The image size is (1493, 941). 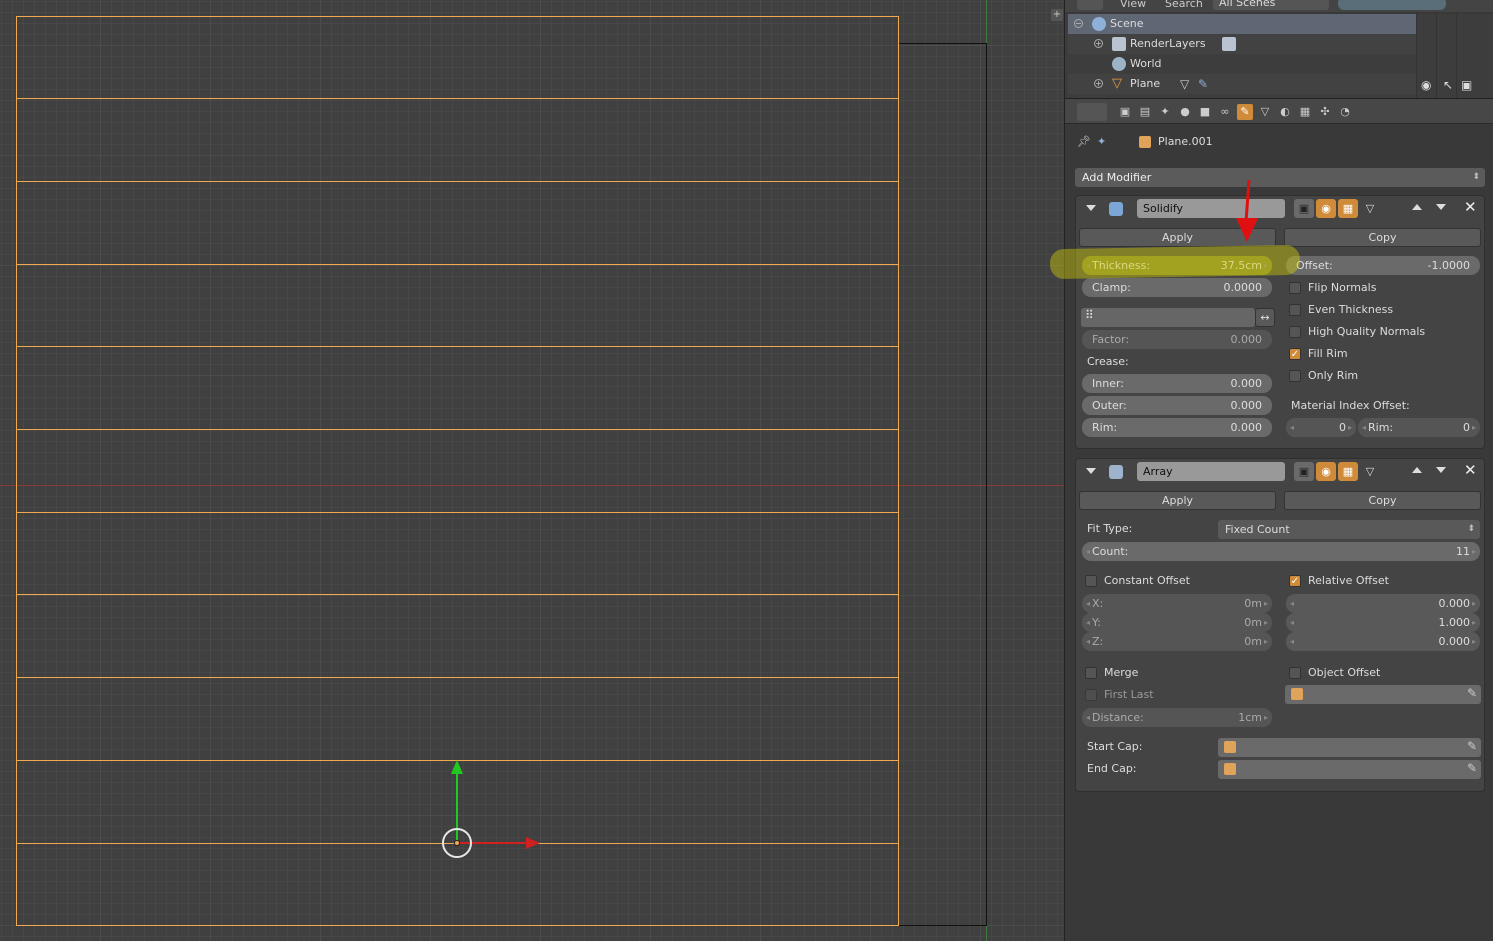 I want to click on start-cap-field: ✎, so click(x=1349, y=747).